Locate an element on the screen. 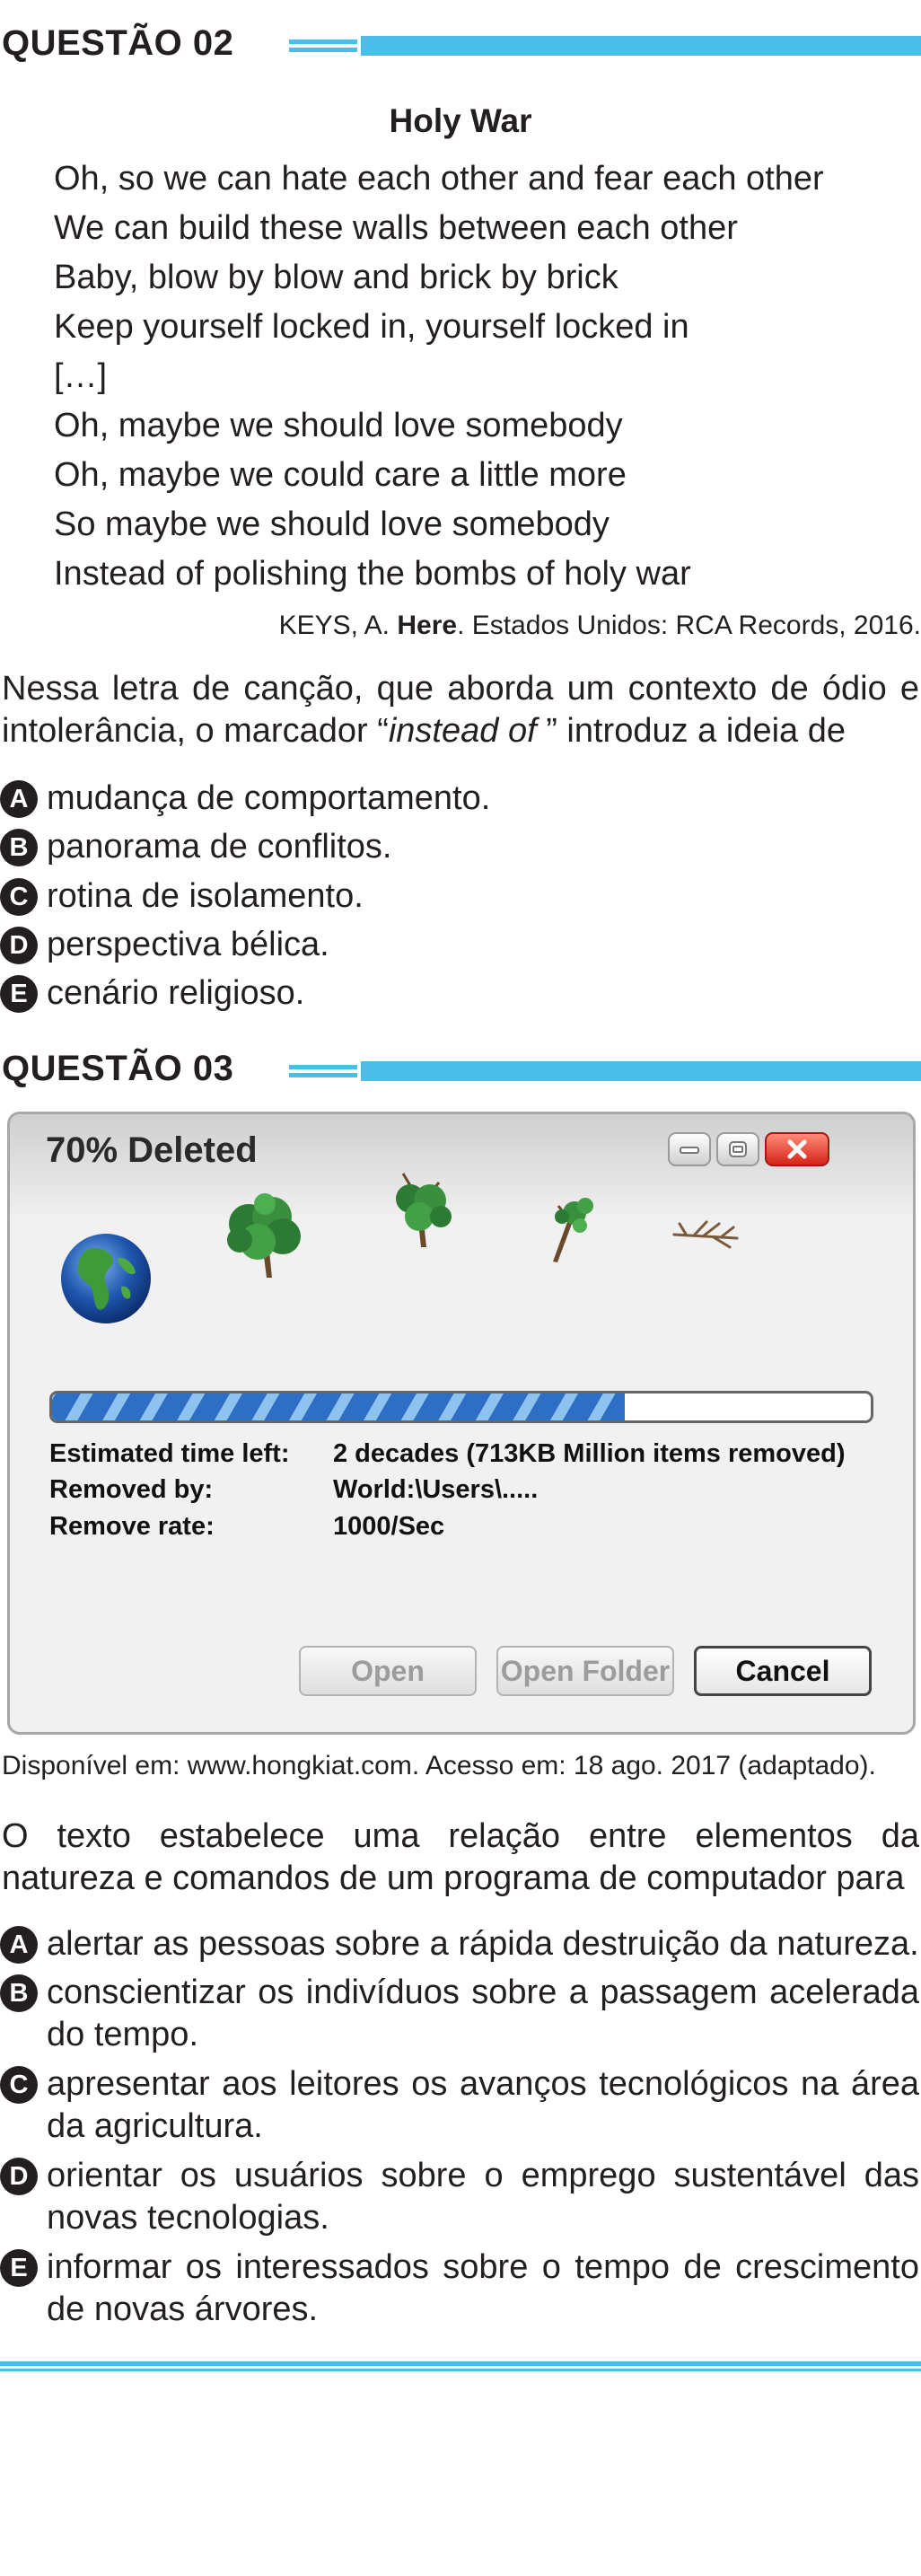 This screenshot has width=921, height=2576. tree-bare-icon is located at coordinates (705, 1234).